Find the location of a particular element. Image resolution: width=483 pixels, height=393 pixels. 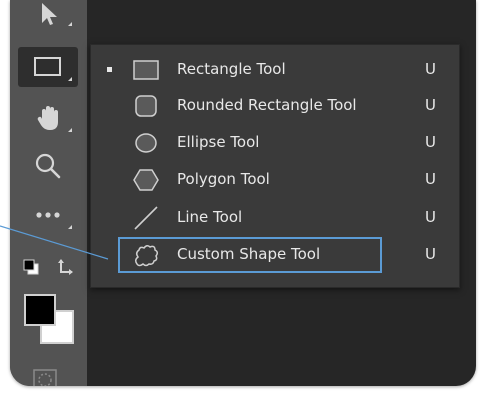

polygon-icon is located at coordinates (146, 180).